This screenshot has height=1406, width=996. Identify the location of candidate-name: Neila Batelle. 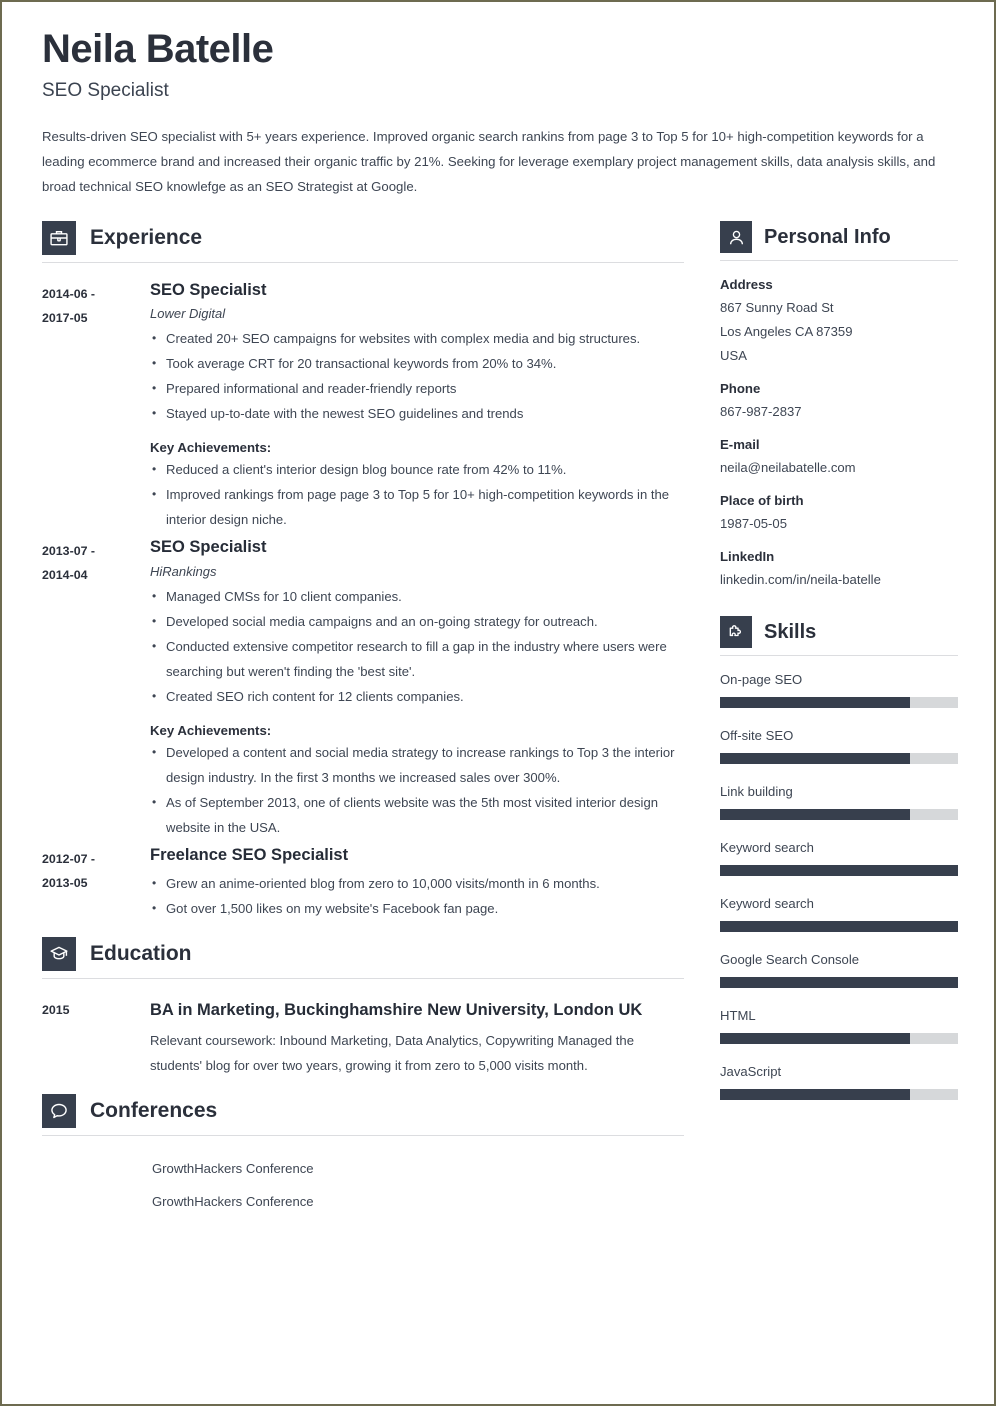
(158, 49).